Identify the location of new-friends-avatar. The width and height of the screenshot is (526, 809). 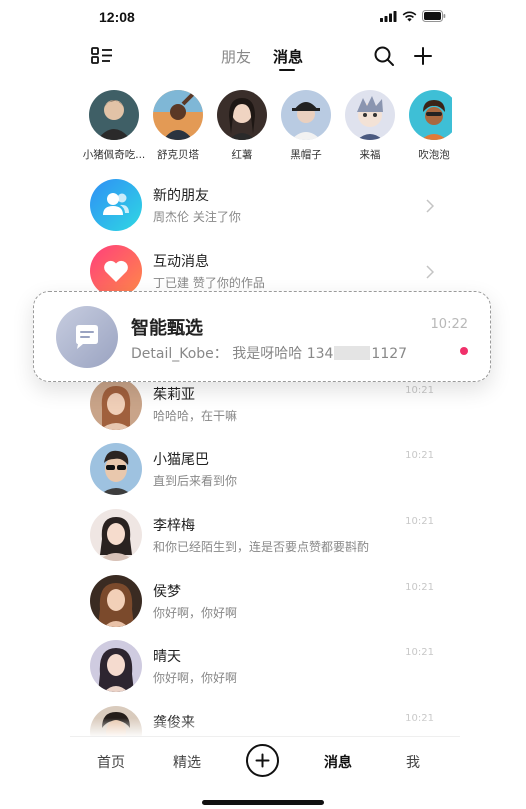
(116, 205).